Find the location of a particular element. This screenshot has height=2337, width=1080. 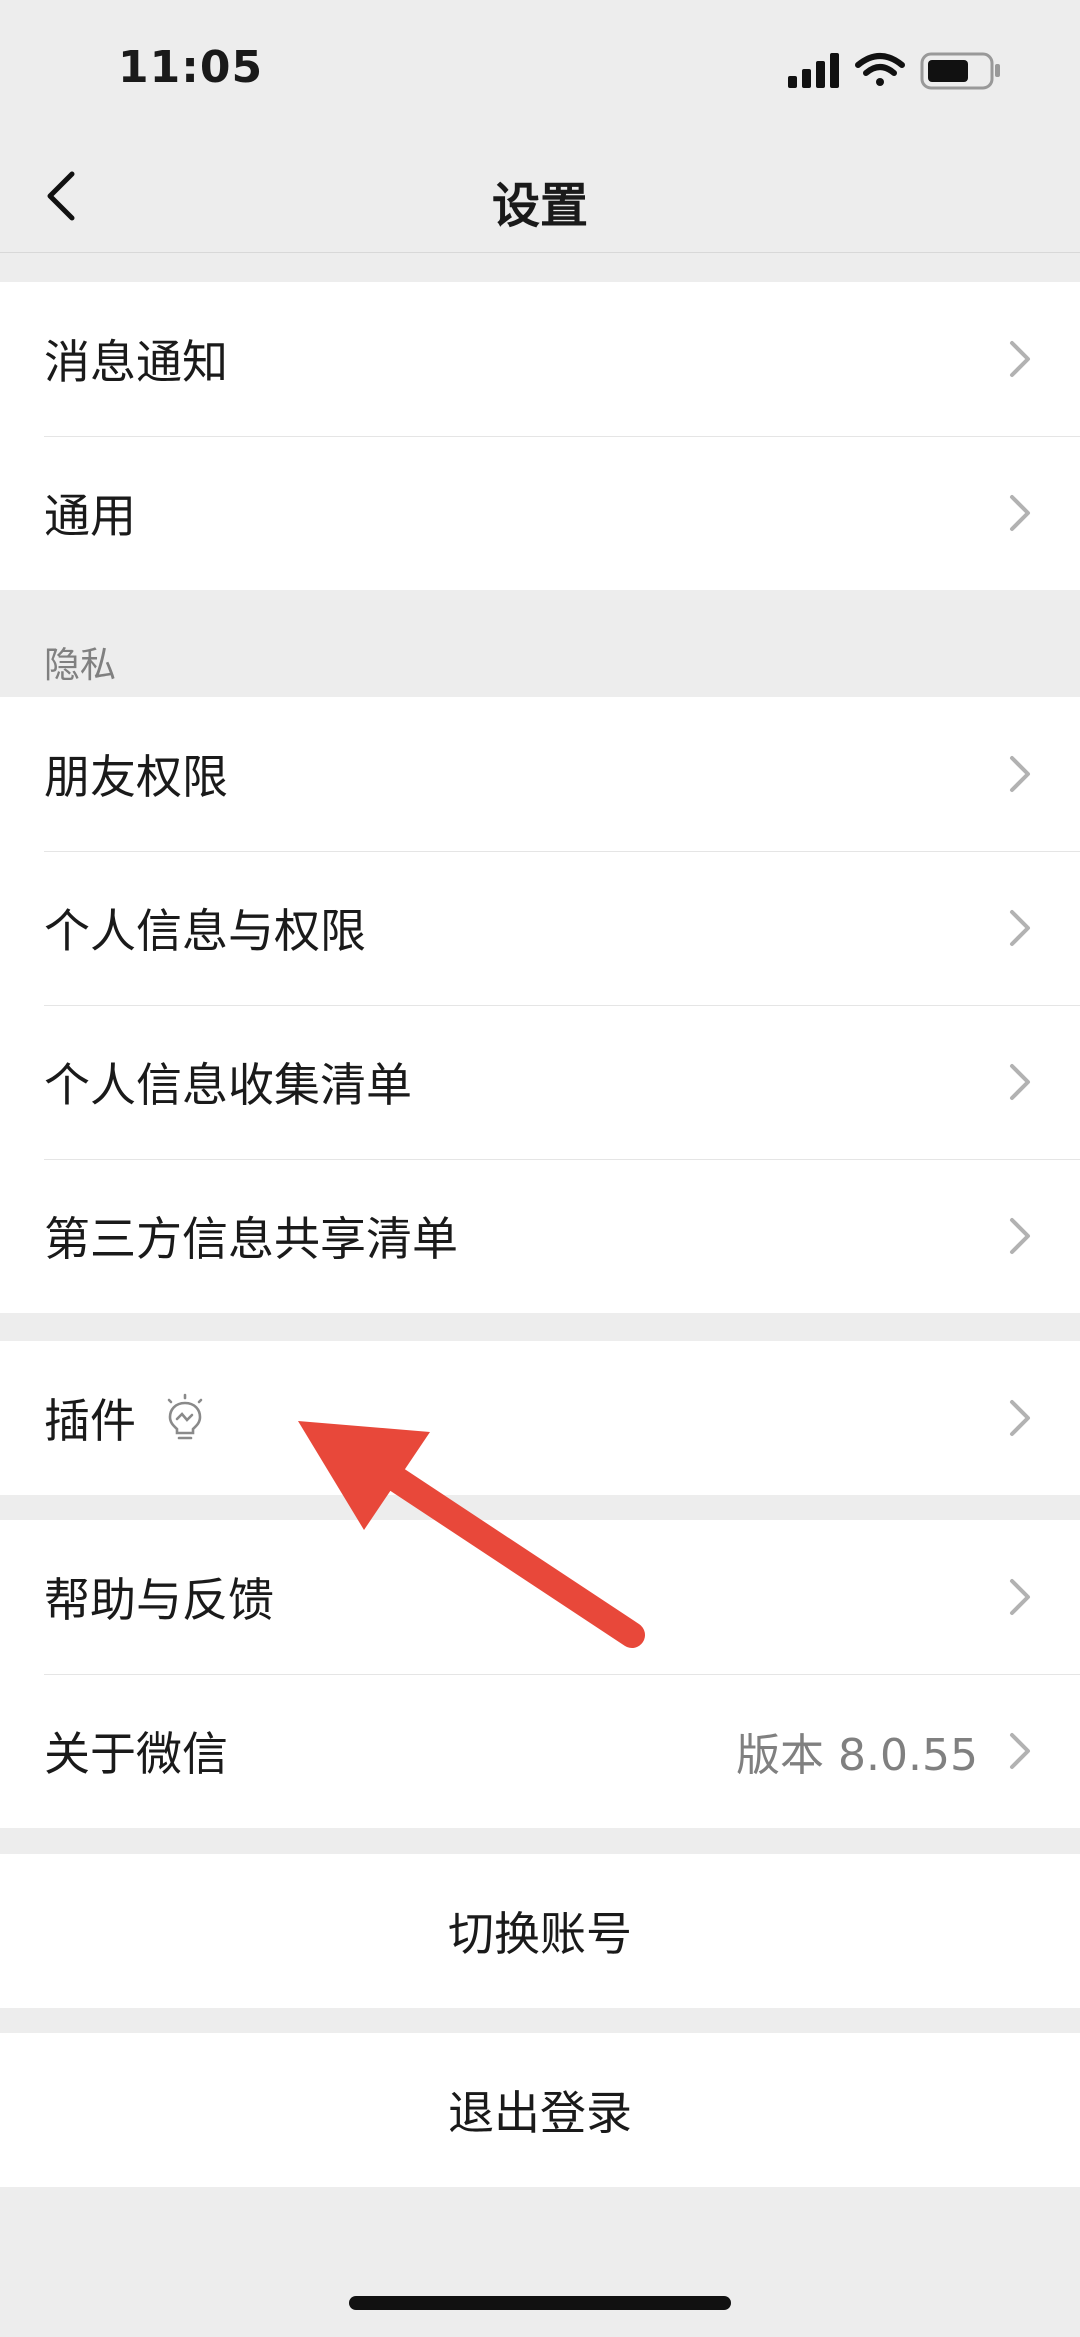

row-label: 第三方信息共享清单 is located at coordinates (251, 1239).